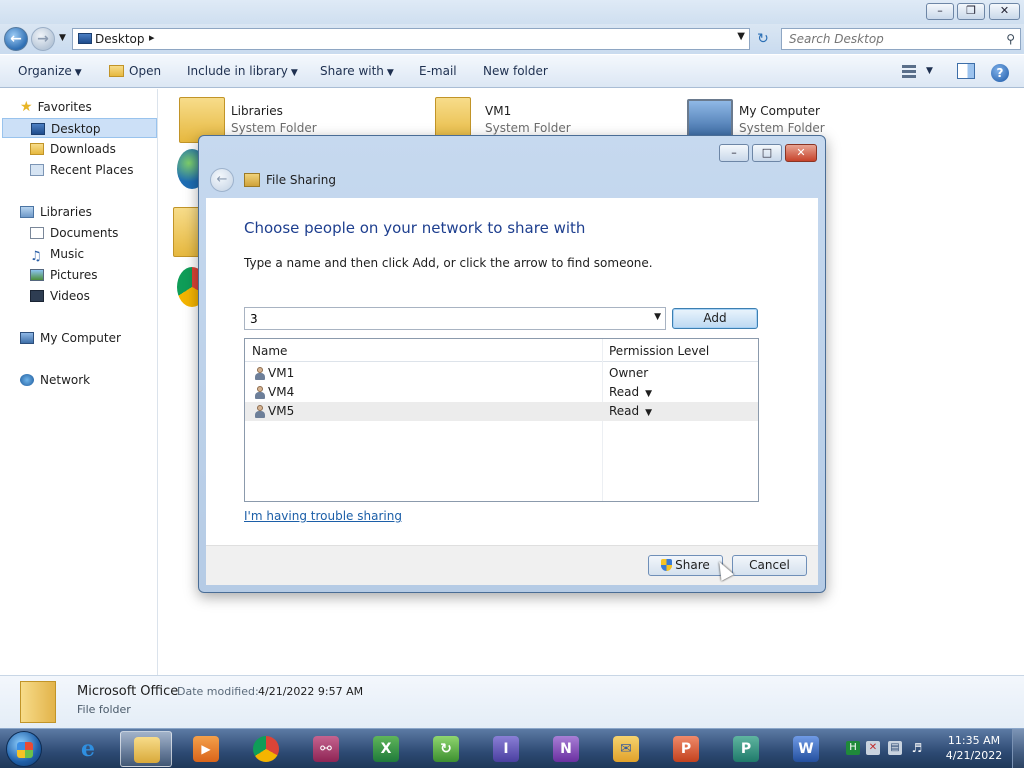 The width and height of the screenshot is (1024, 768). Describe the element at coordinates (769, 565) in the screenshot. I see `cancel-button: Cancel` at that location.